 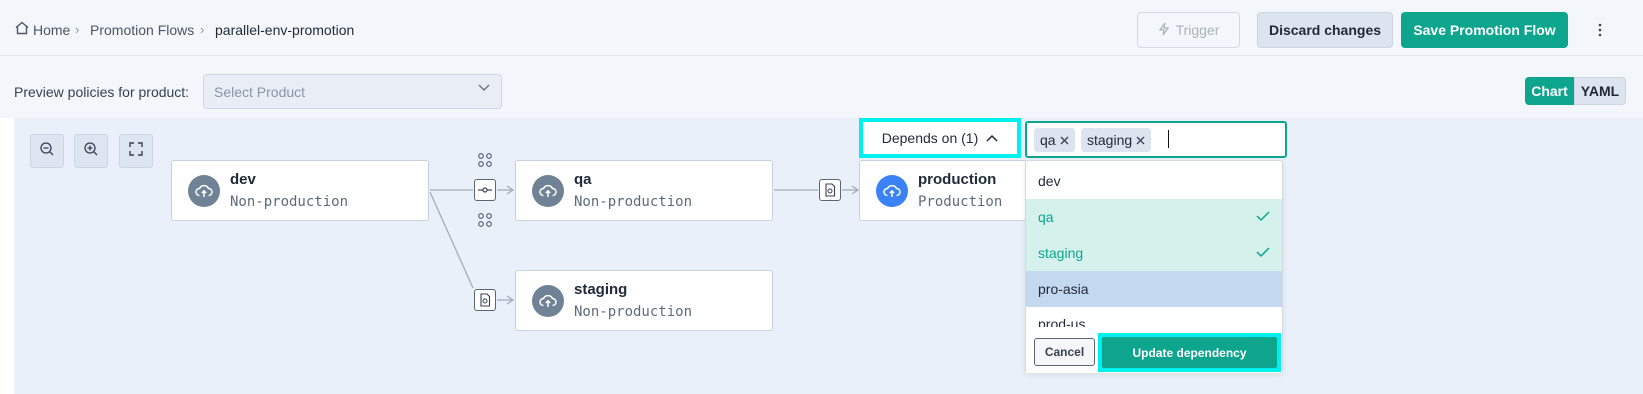 I want to click on env-node-staging: staging Non-production, so click(x=644, y=300).